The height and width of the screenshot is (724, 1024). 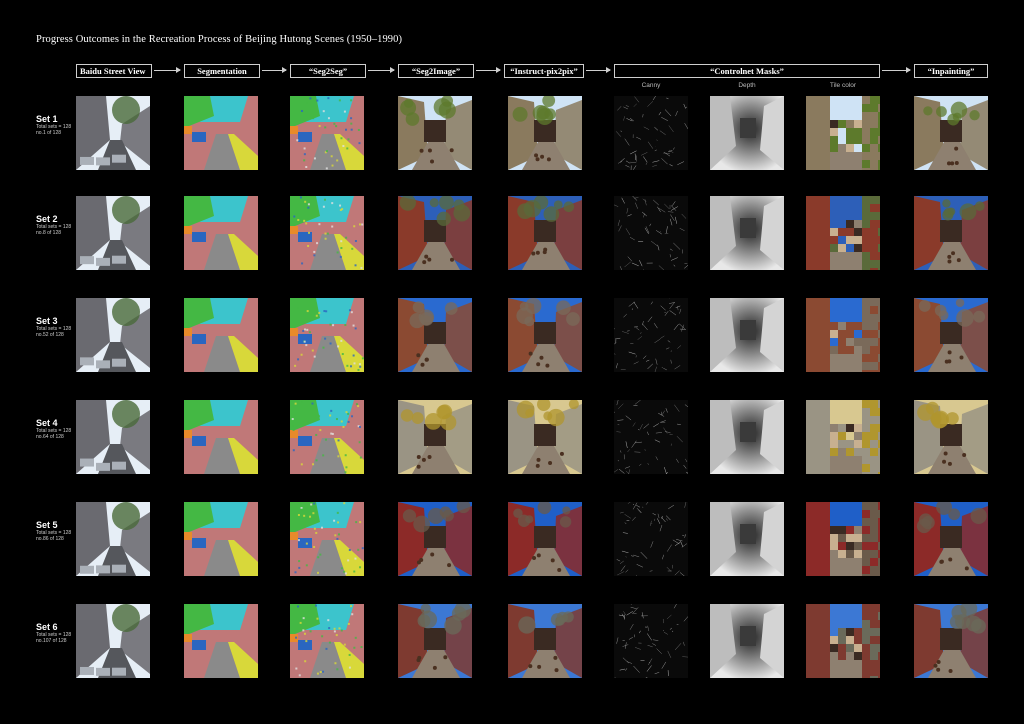 What do you see at coordinates (51, 641) in the screenshot?
I see `set-index: no.107 of 128` at bounding box center [51, 641].